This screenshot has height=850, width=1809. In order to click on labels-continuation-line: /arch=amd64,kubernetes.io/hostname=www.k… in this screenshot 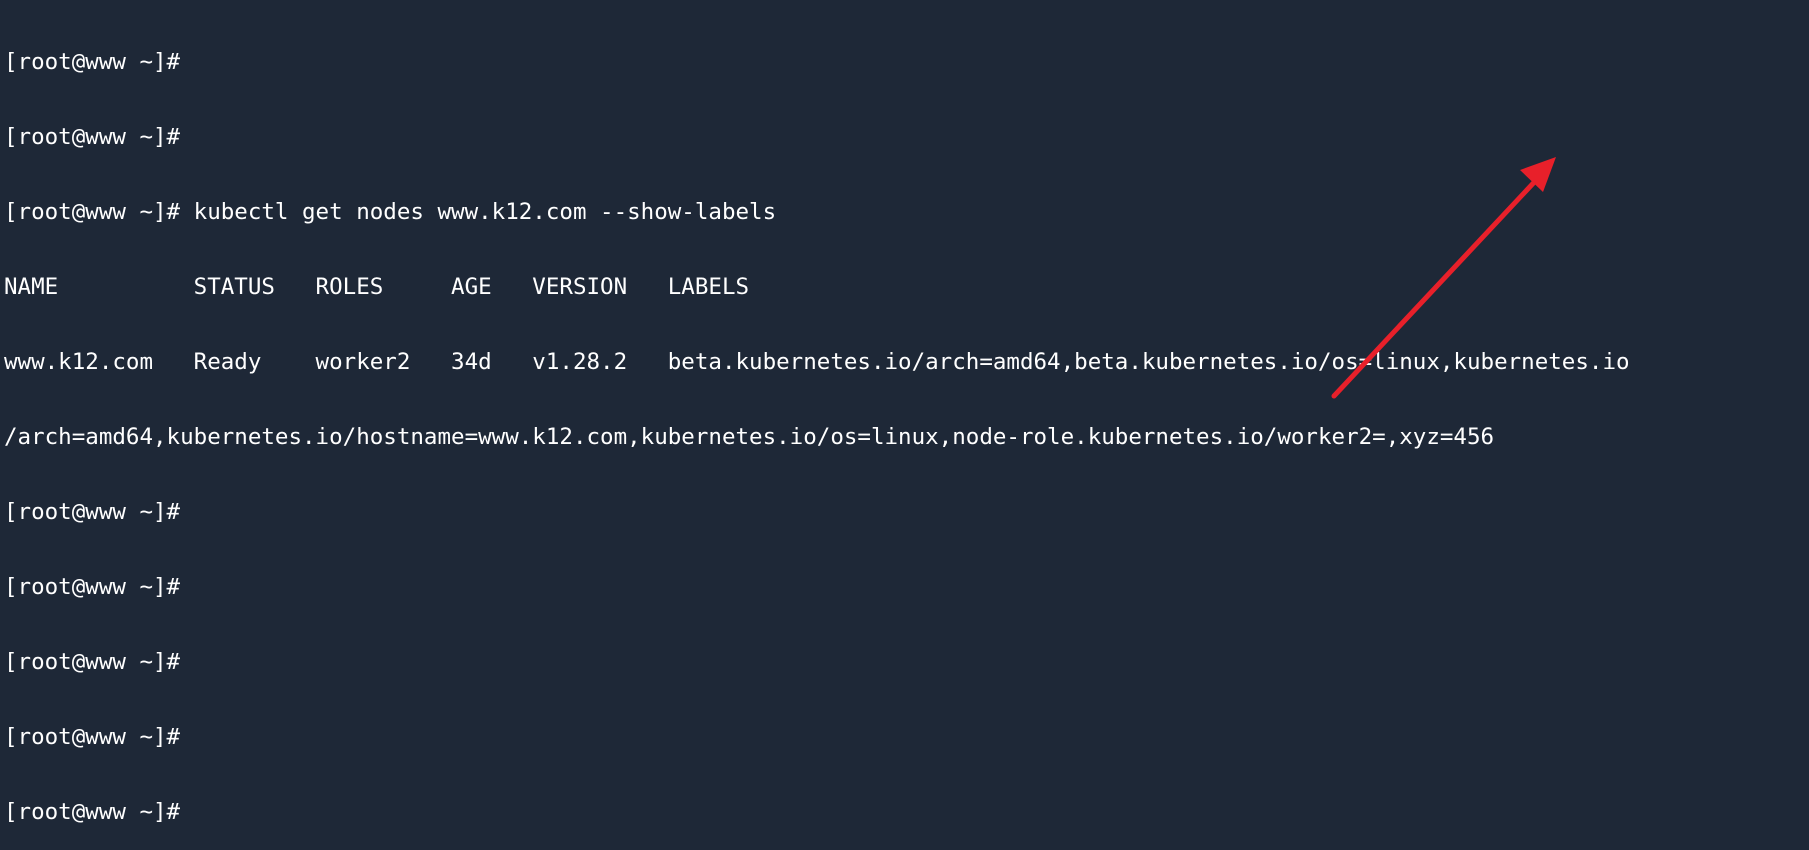, I will do `click(749, 437)`.